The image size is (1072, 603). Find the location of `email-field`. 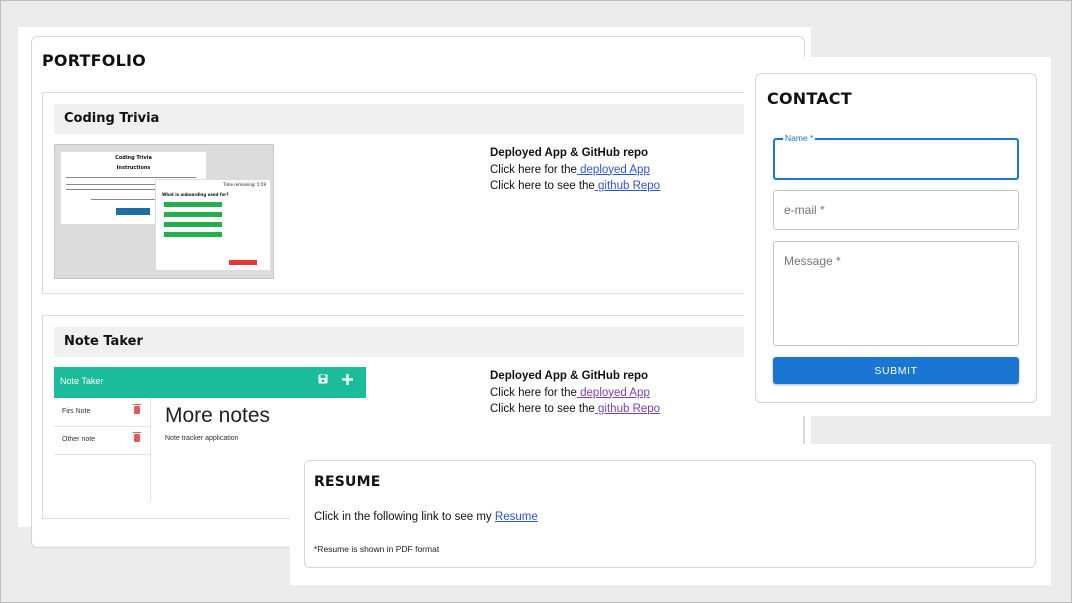

email-field is located at coordinates (896, 210).